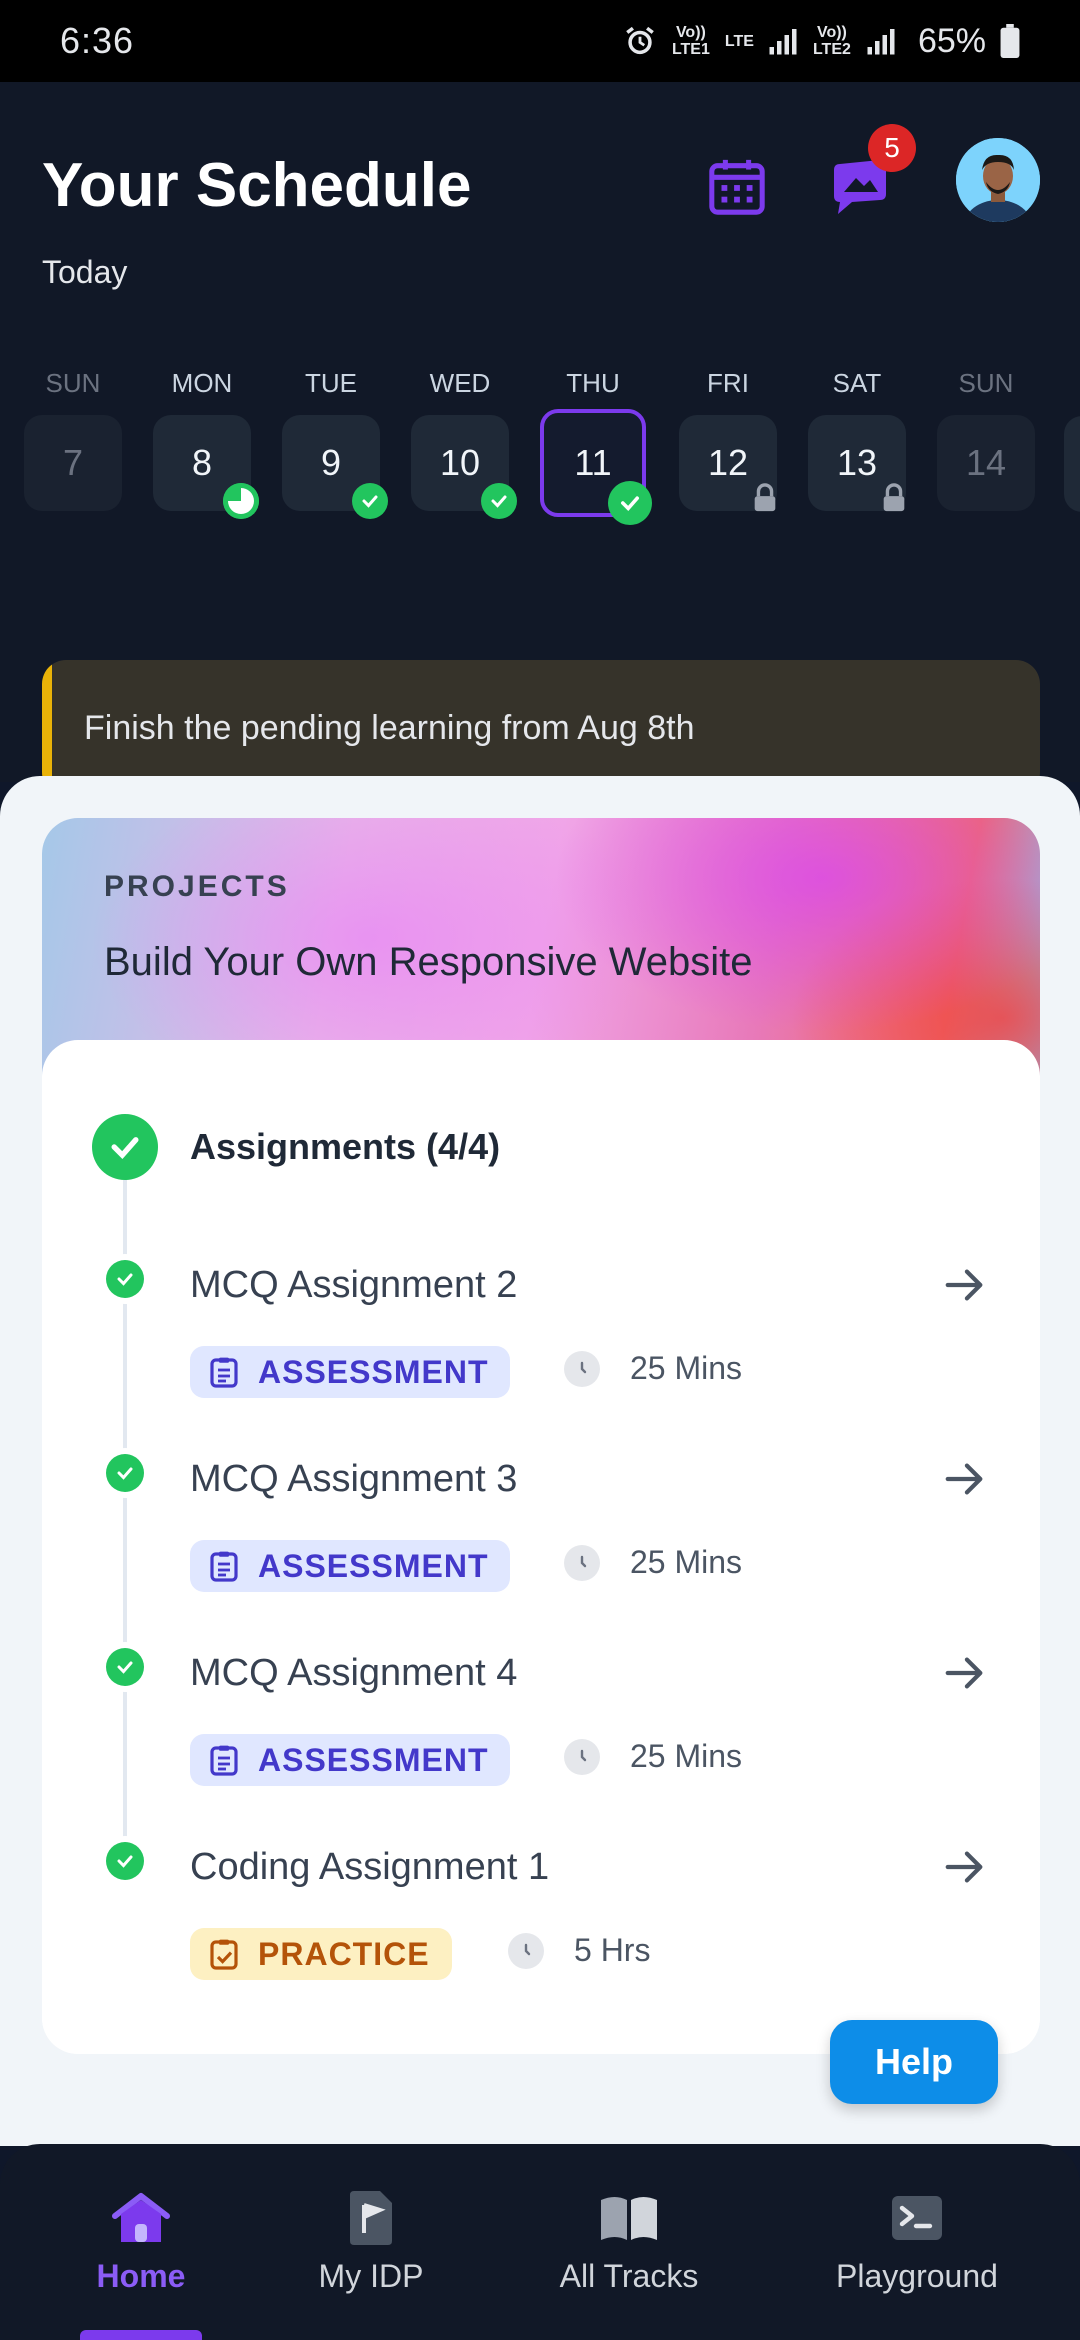  I want to click on day-date: 9, so click(331, 462).